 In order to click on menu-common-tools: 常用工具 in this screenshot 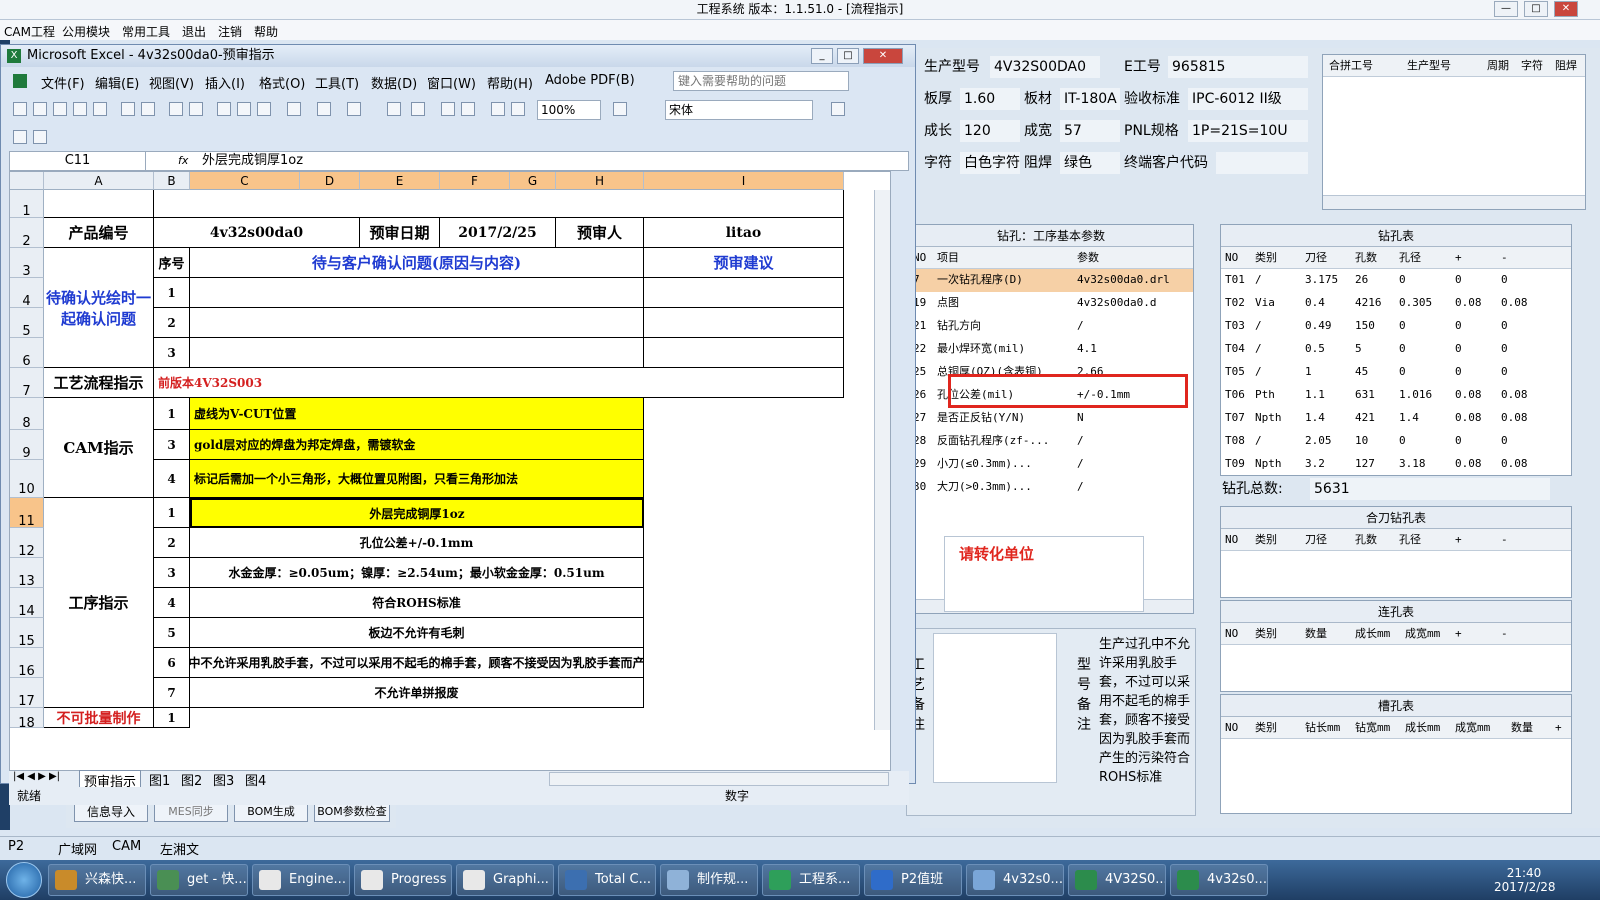, I will do `click(146, 31)`.